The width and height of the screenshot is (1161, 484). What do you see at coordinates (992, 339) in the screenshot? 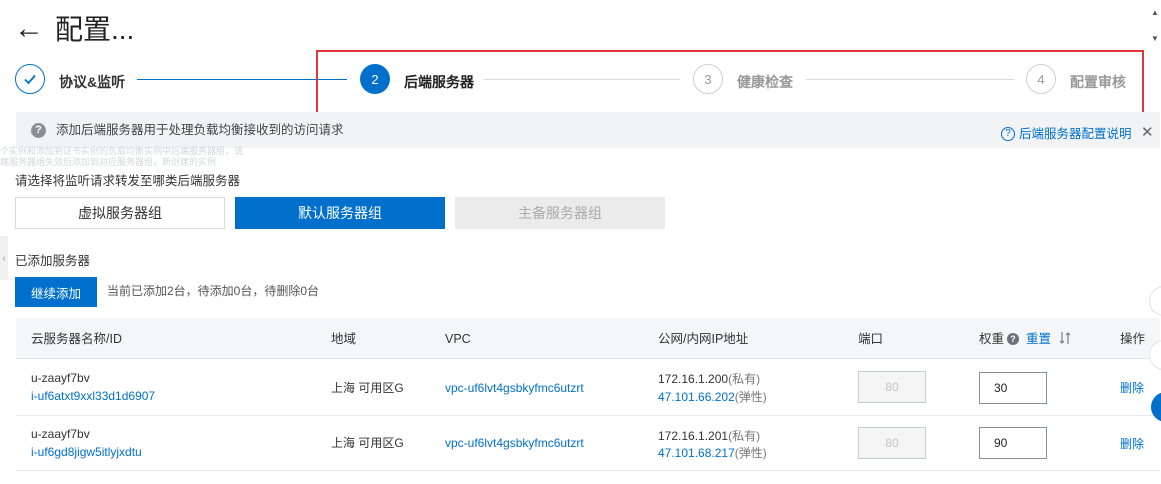
I see `column-weight: 权重` at bounding box center [992, 339].